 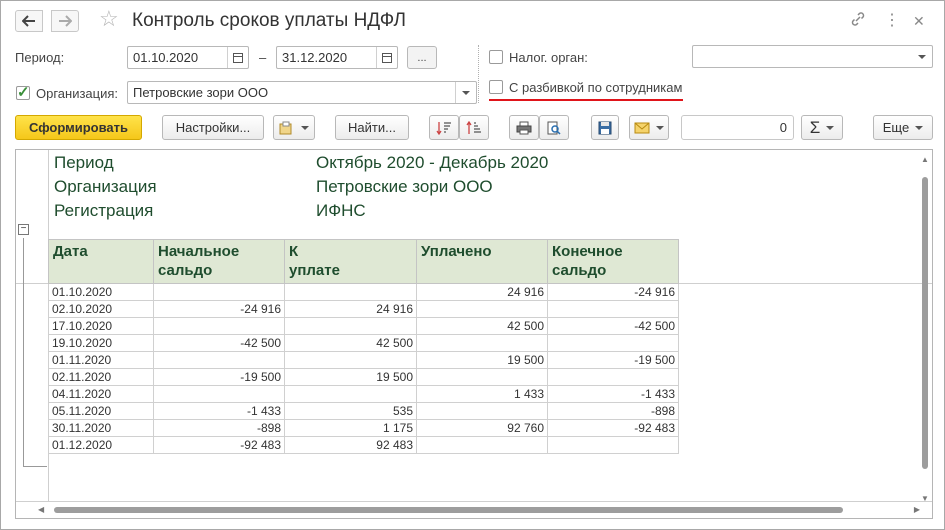 I want to click on favorite-star-icon: ☆, so click(x=109, y=19).